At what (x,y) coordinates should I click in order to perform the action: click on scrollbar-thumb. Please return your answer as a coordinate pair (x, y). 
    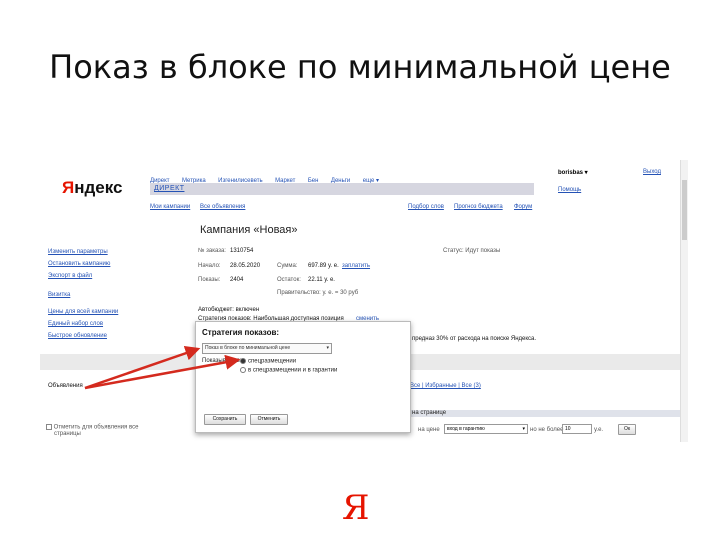
    Looking at the image, I should click on (684, 210).